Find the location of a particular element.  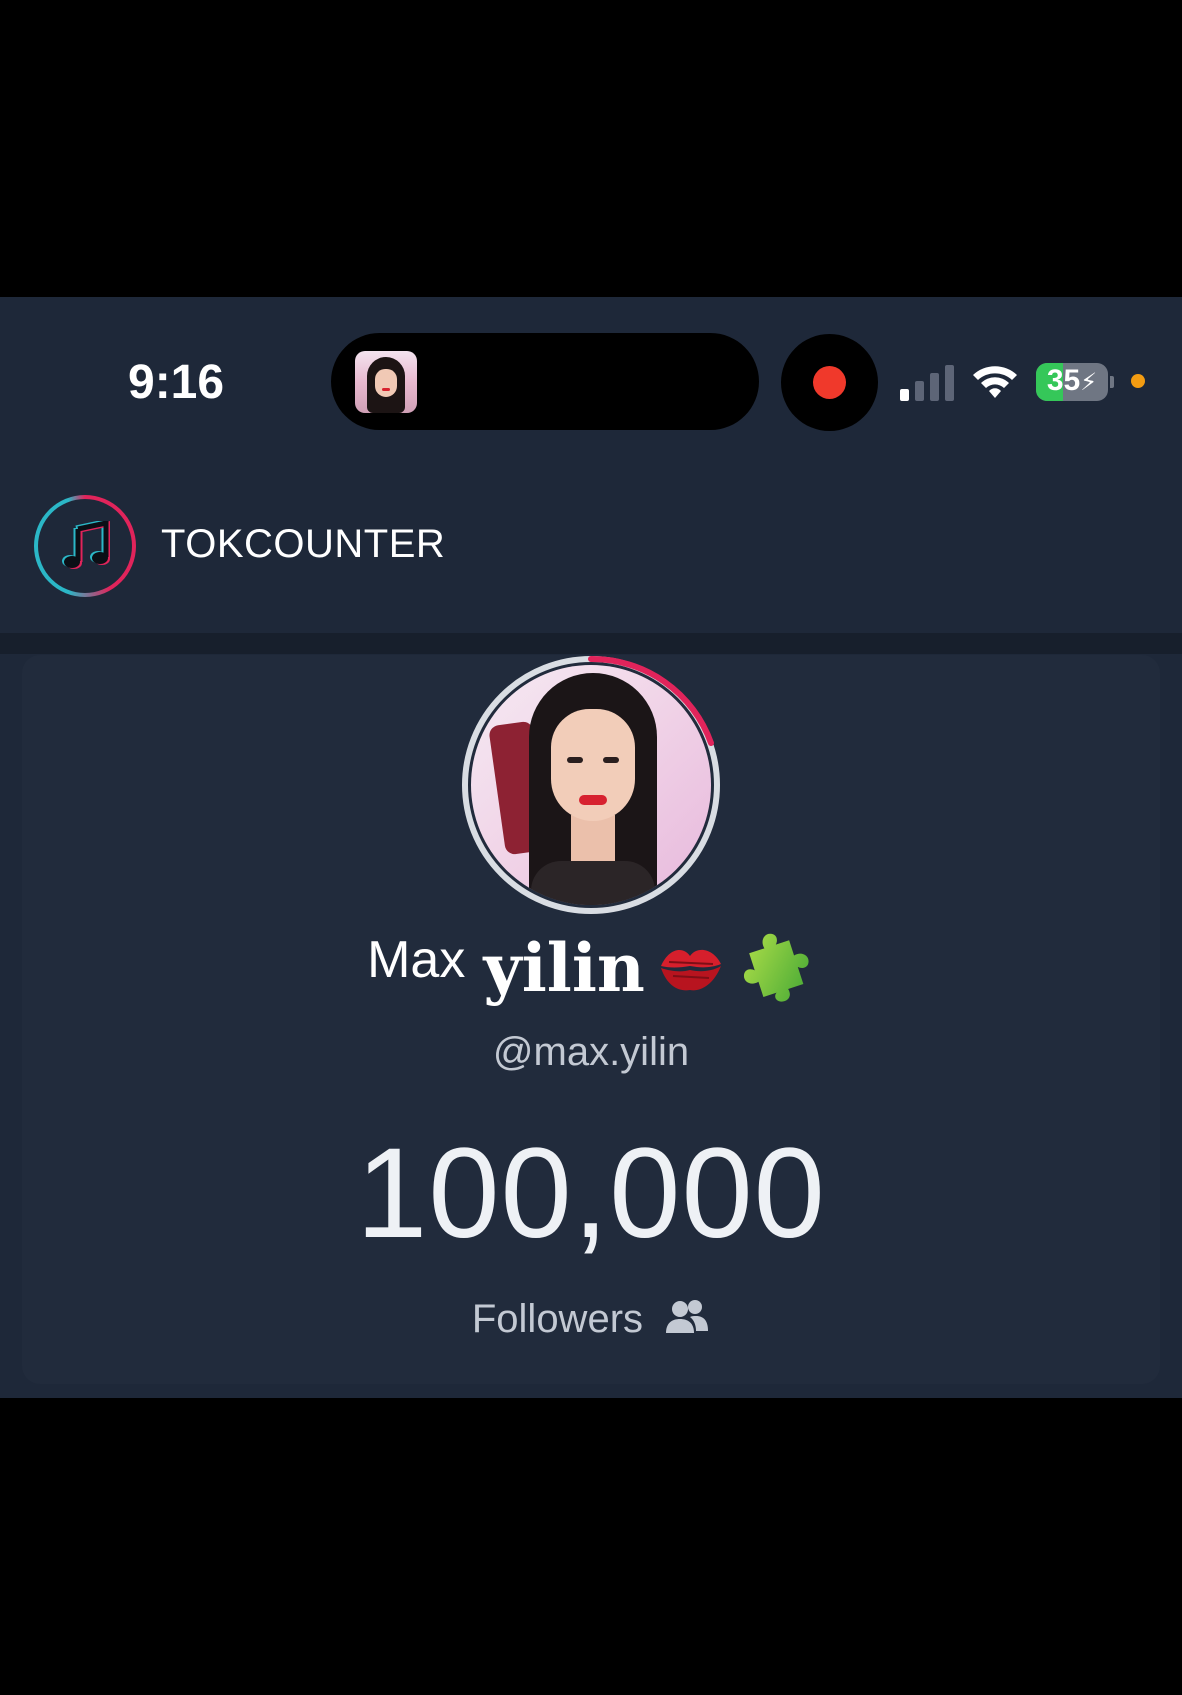

display-name-last: yilin is located at coordinates (564, 968).